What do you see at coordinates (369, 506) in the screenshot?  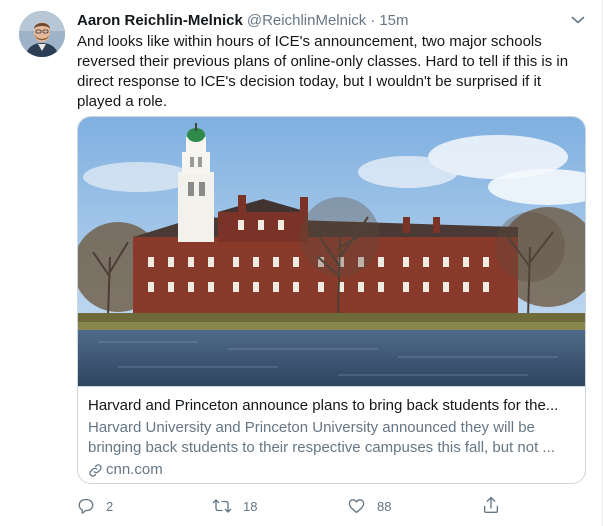 I see `like-button: 88` at bounding box center [369, 506].